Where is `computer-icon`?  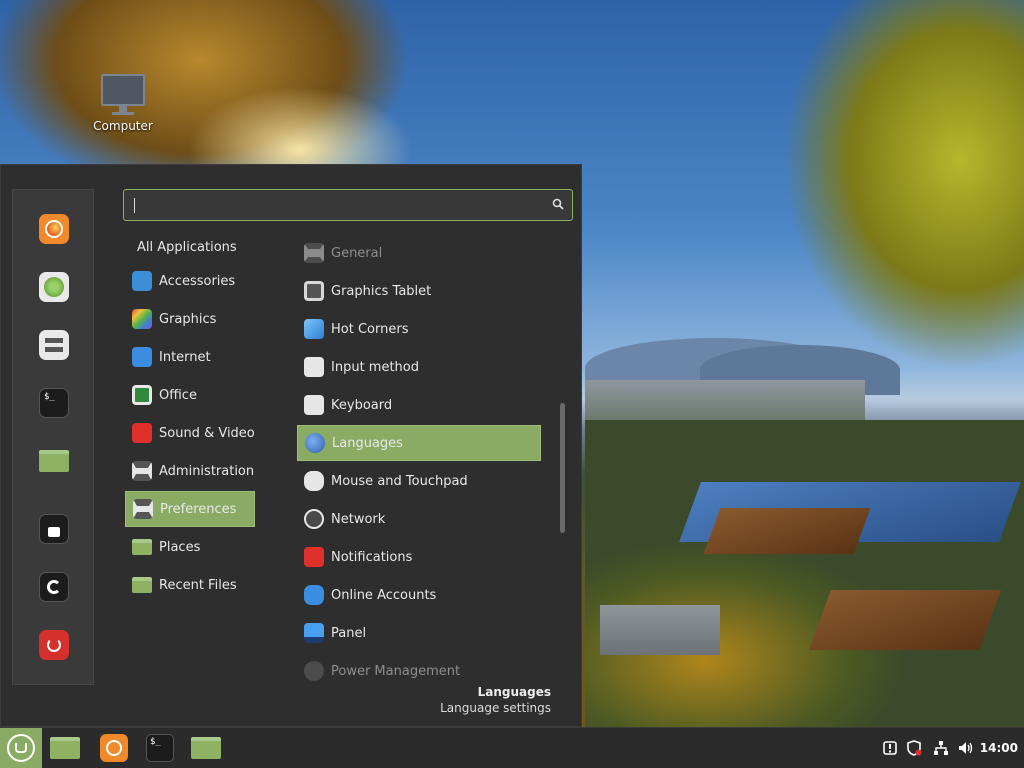
computer-icon is located at coordinates (123, 90).